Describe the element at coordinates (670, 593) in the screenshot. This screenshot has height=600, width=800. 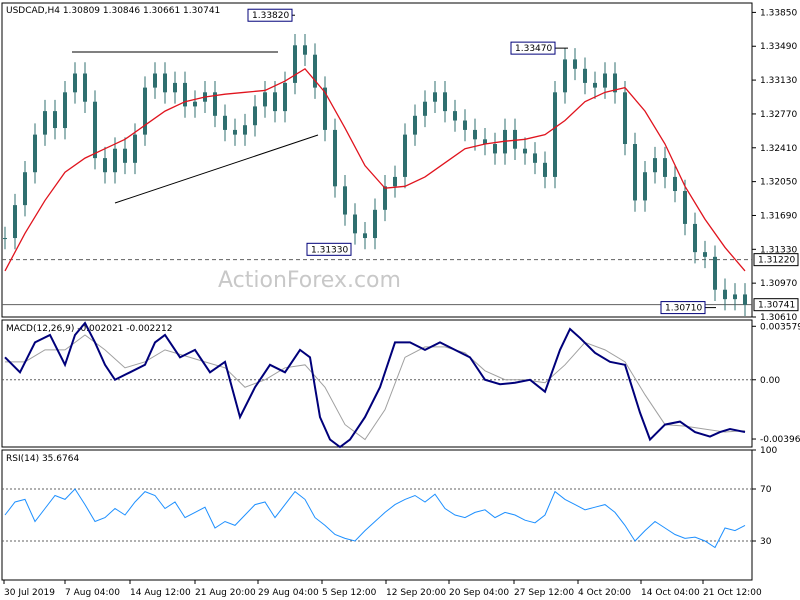
I see `x-tick-label: 14 Oct 04:00` at that location.